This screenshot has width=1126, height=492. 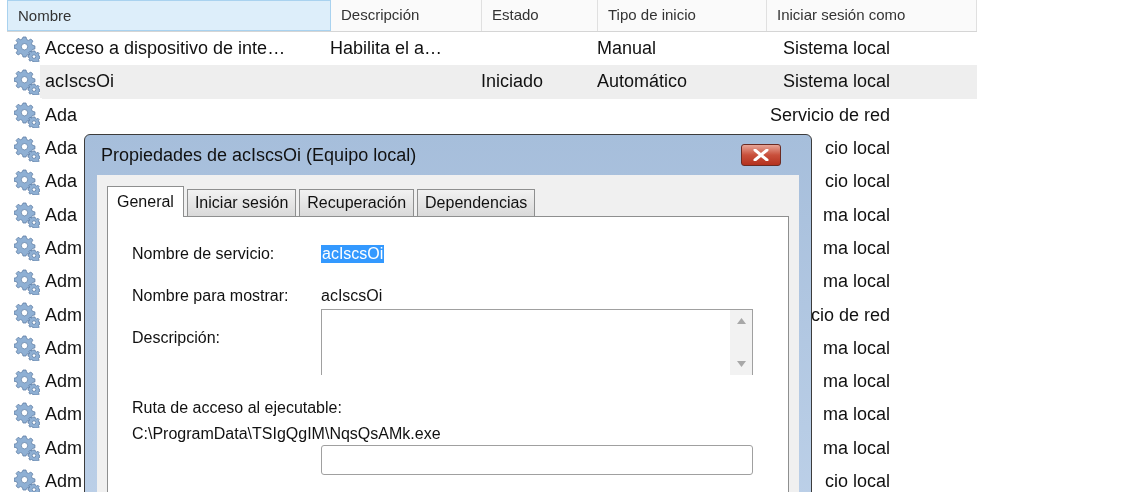 I want to click on service-status: Iniciado, so click(x=512, y=81).